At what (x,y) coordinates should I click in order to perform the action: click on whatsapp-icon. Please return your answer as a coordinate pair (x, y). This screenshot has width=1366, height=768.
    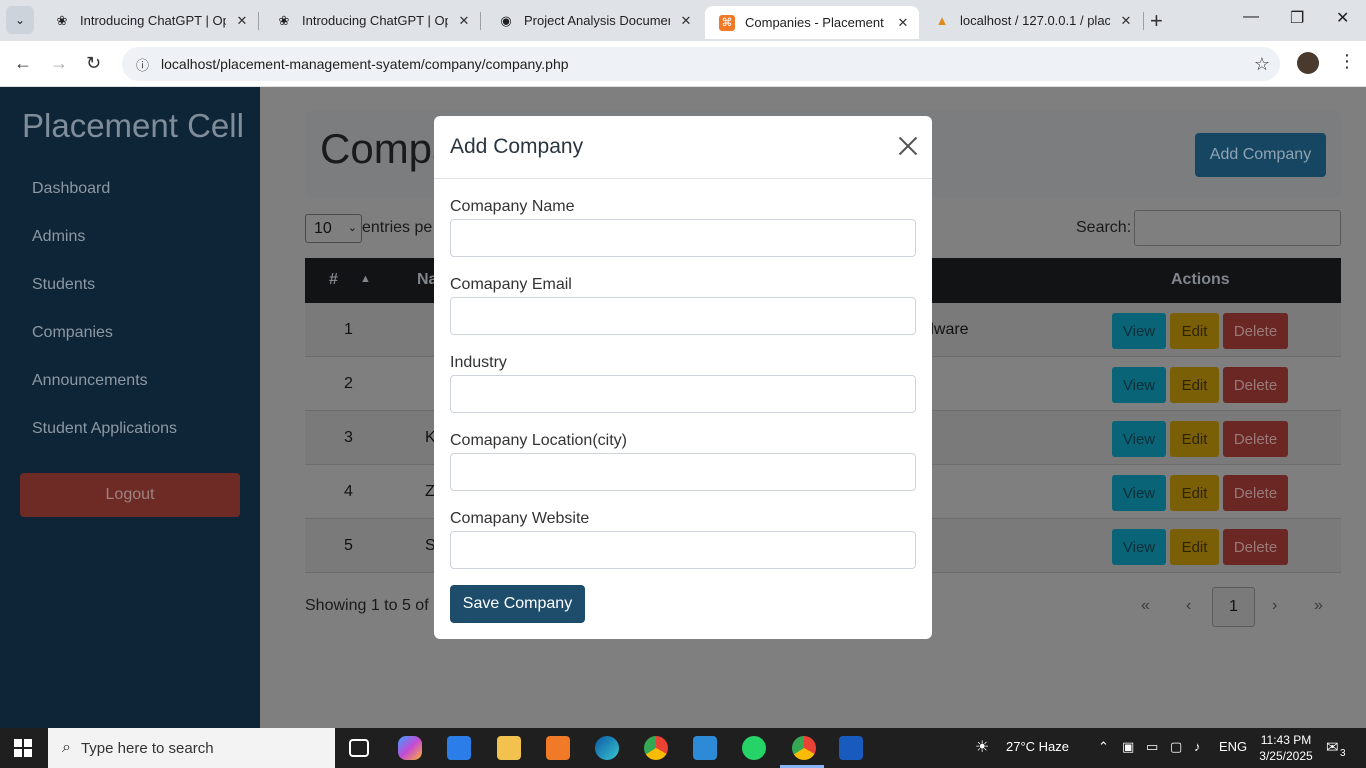
    Looking at the image, I should click on (754, 748).